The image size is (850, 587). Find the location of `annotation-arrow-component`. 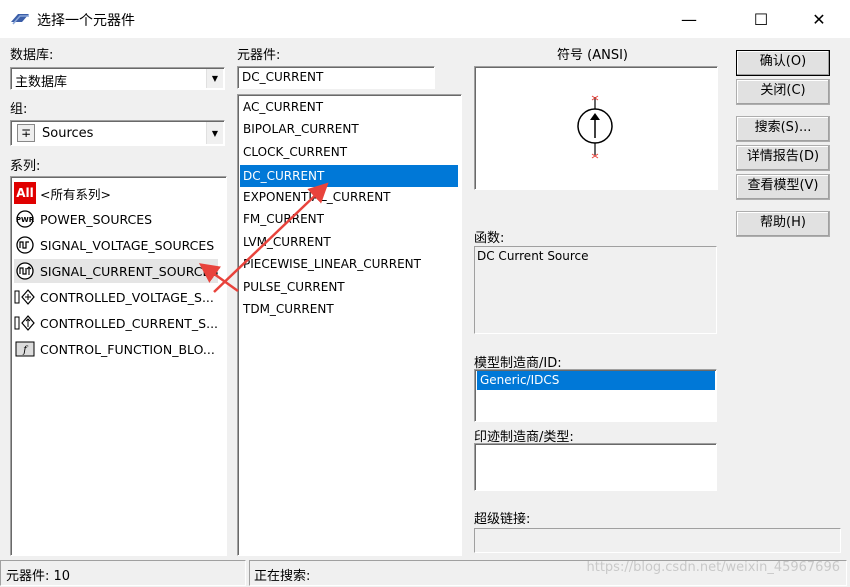

annotation-arrow-component is located at coordinates (271, 237).